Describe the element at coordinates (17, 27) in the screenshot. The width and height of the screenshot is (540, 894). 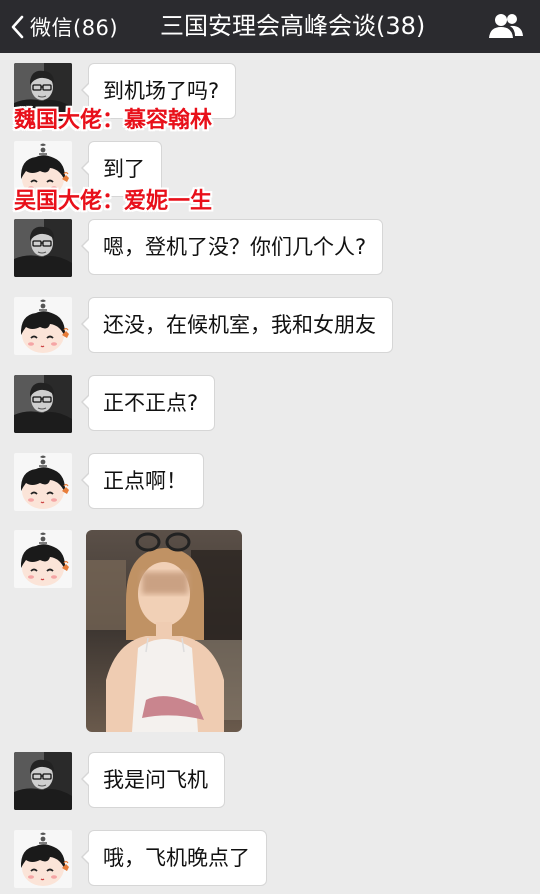
I see `chevron-left-icon` at that location.